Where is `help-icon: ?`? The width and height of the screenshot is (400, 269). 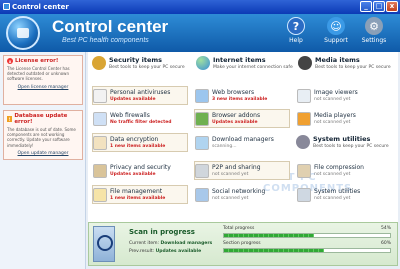 help-icon: ? is located at coordinates (296, 26).